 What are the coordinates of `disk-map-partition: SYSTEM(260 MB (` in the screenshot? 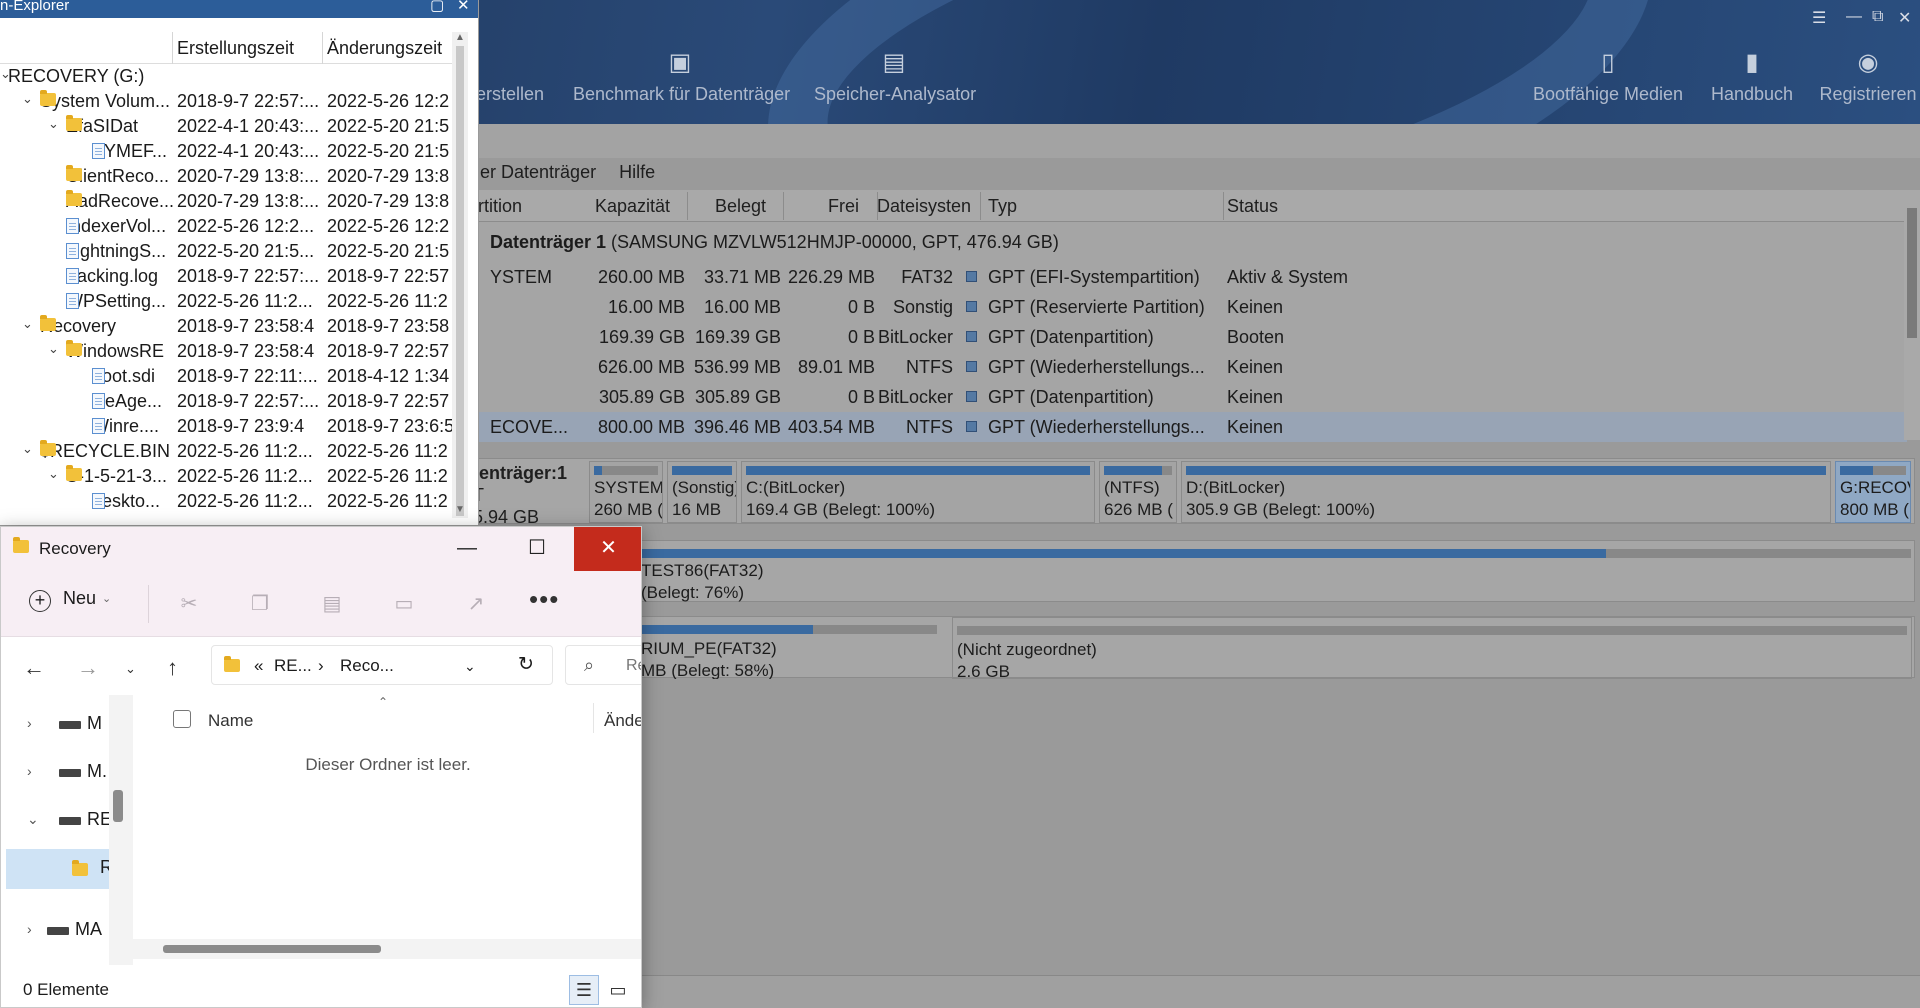 It's located at (626, 492).